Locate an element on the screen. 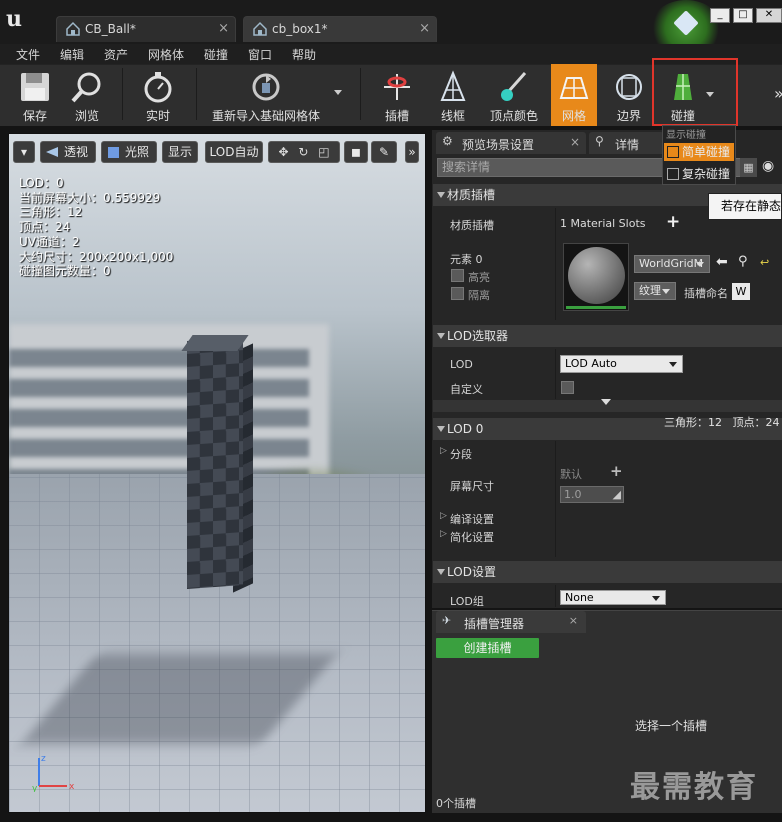  minimize-button: _ is located at coordinates (720, 15).